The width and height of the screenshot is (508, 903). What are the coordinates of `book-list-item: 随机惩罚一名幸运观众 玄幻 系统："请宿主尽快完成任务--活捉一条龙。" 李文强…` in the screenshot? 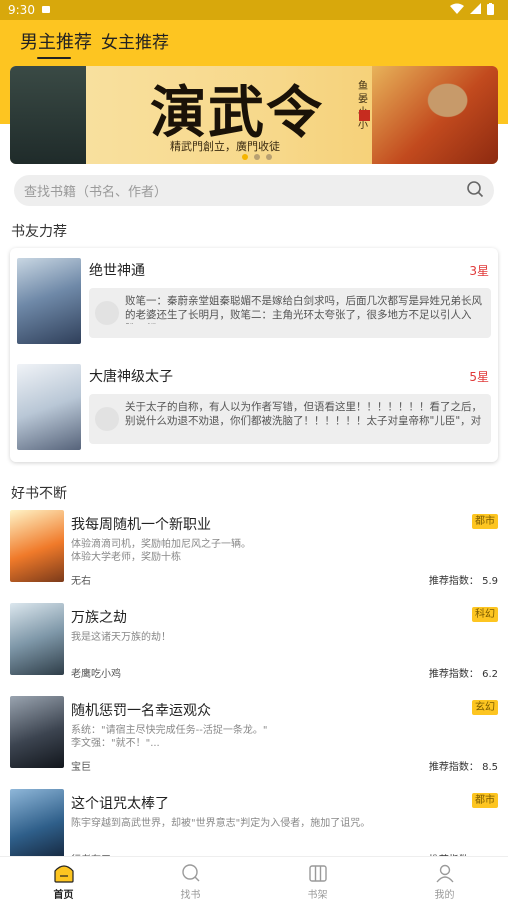 It's located at (254, 734).